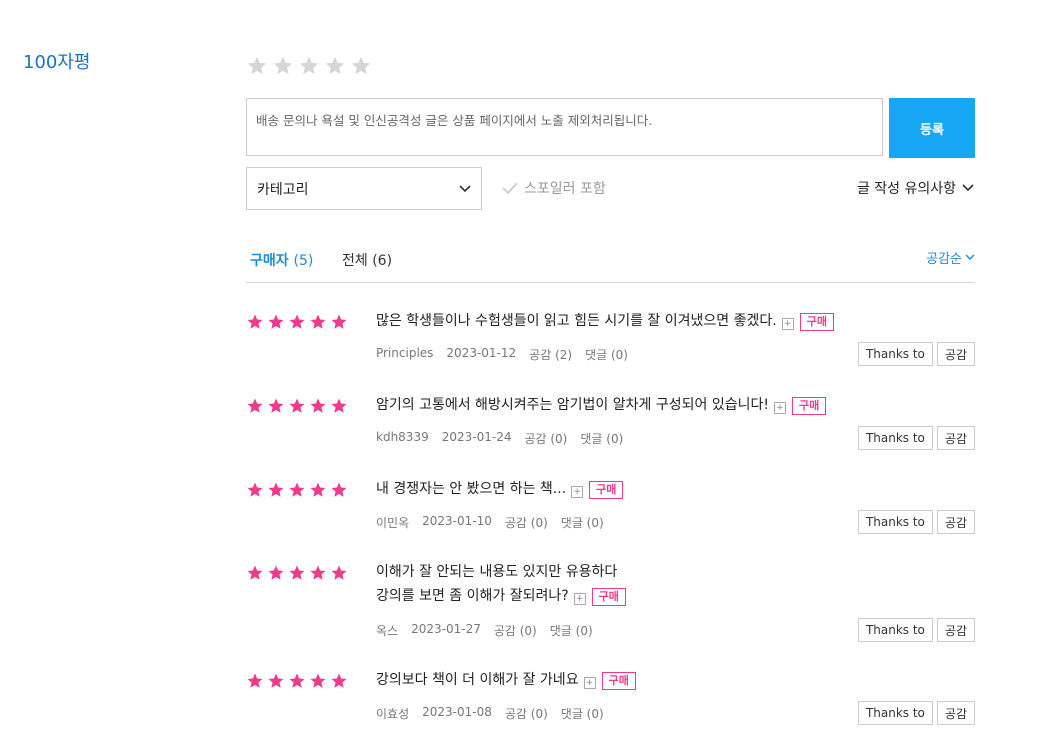  What do you see at coordinates (57, 62) in the screenshot?
I see `section-title: 100자평` at bounding box center [57, 62].